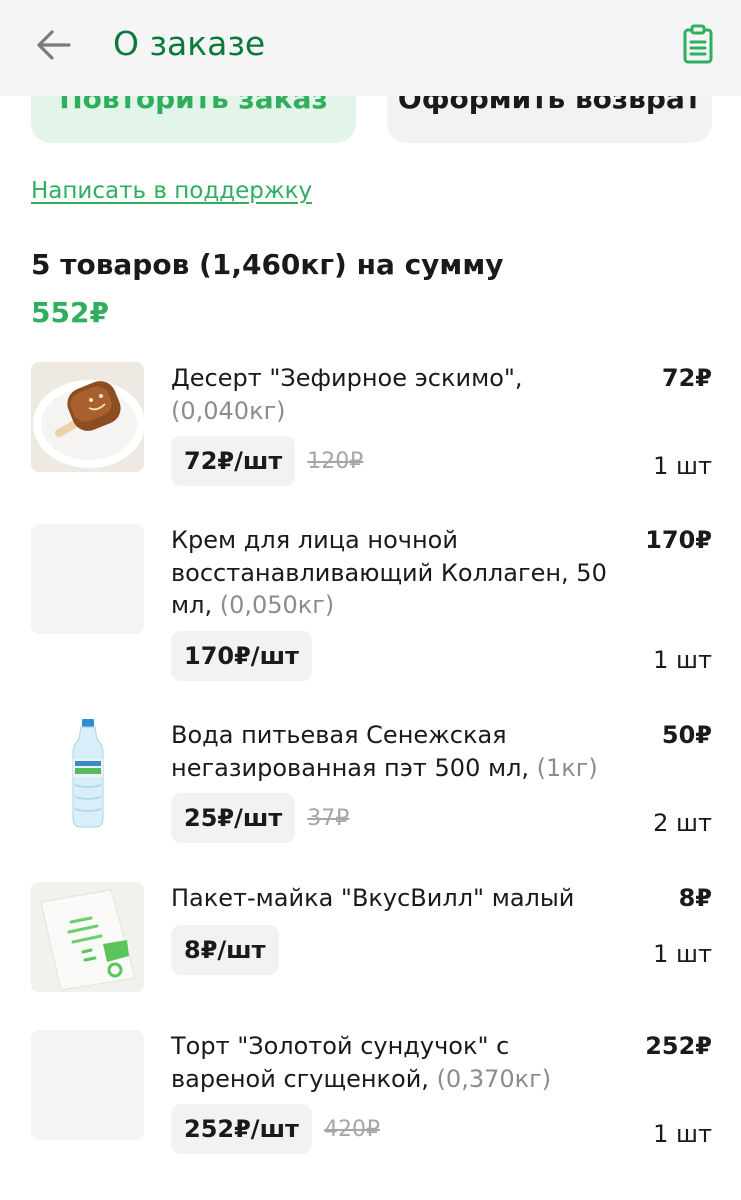 This screenshot has width=741, height=1200. Describe the element at coordinates (678, 1046) in the screenshot. I see `item-total: 252₽` at that location.